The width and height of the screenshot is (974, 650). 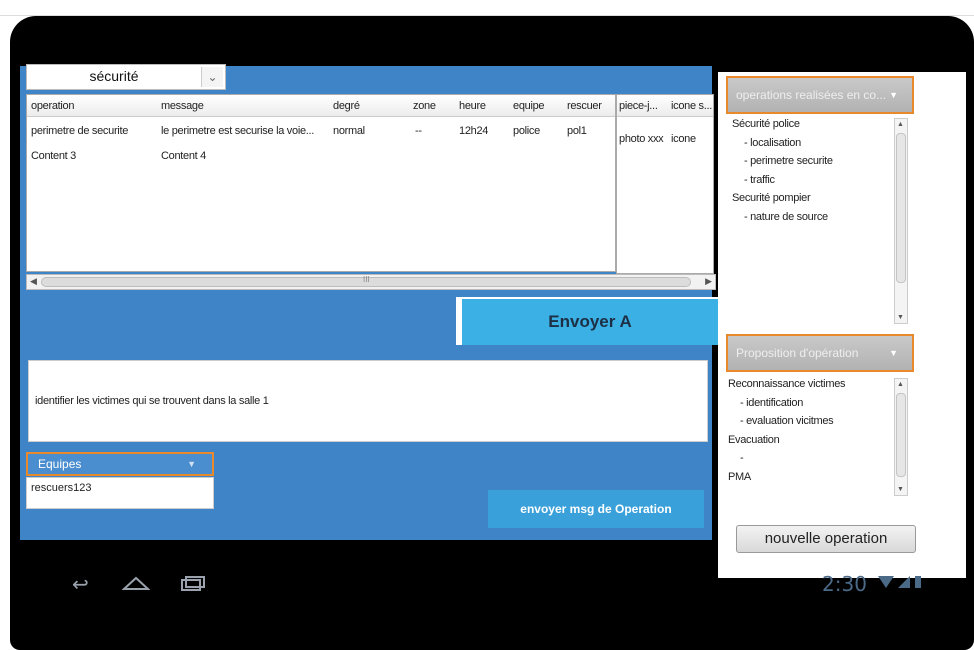 I want to click on cell-rescuer: pol1, so click(x=577, y=131).